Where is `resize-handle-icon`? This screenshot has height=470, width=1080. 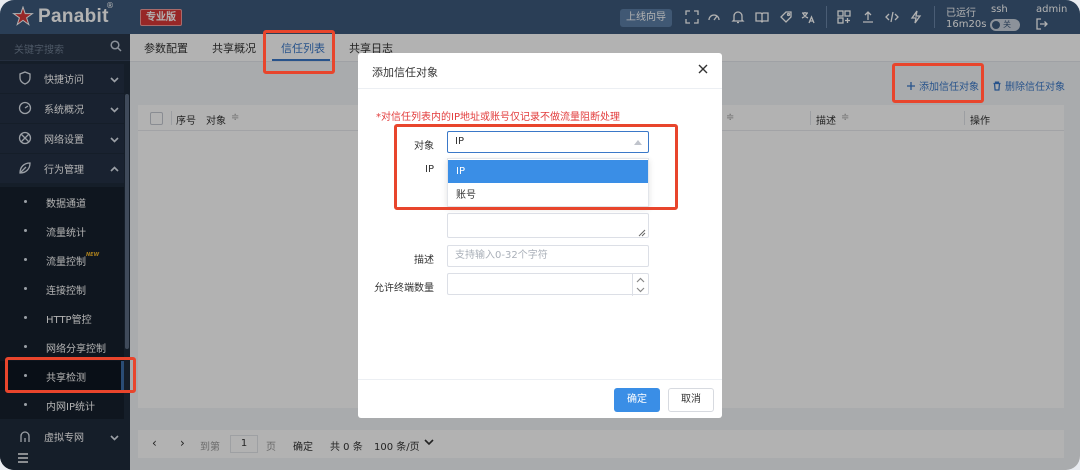 resize-handle-icon is located at coordinates (642, 232).